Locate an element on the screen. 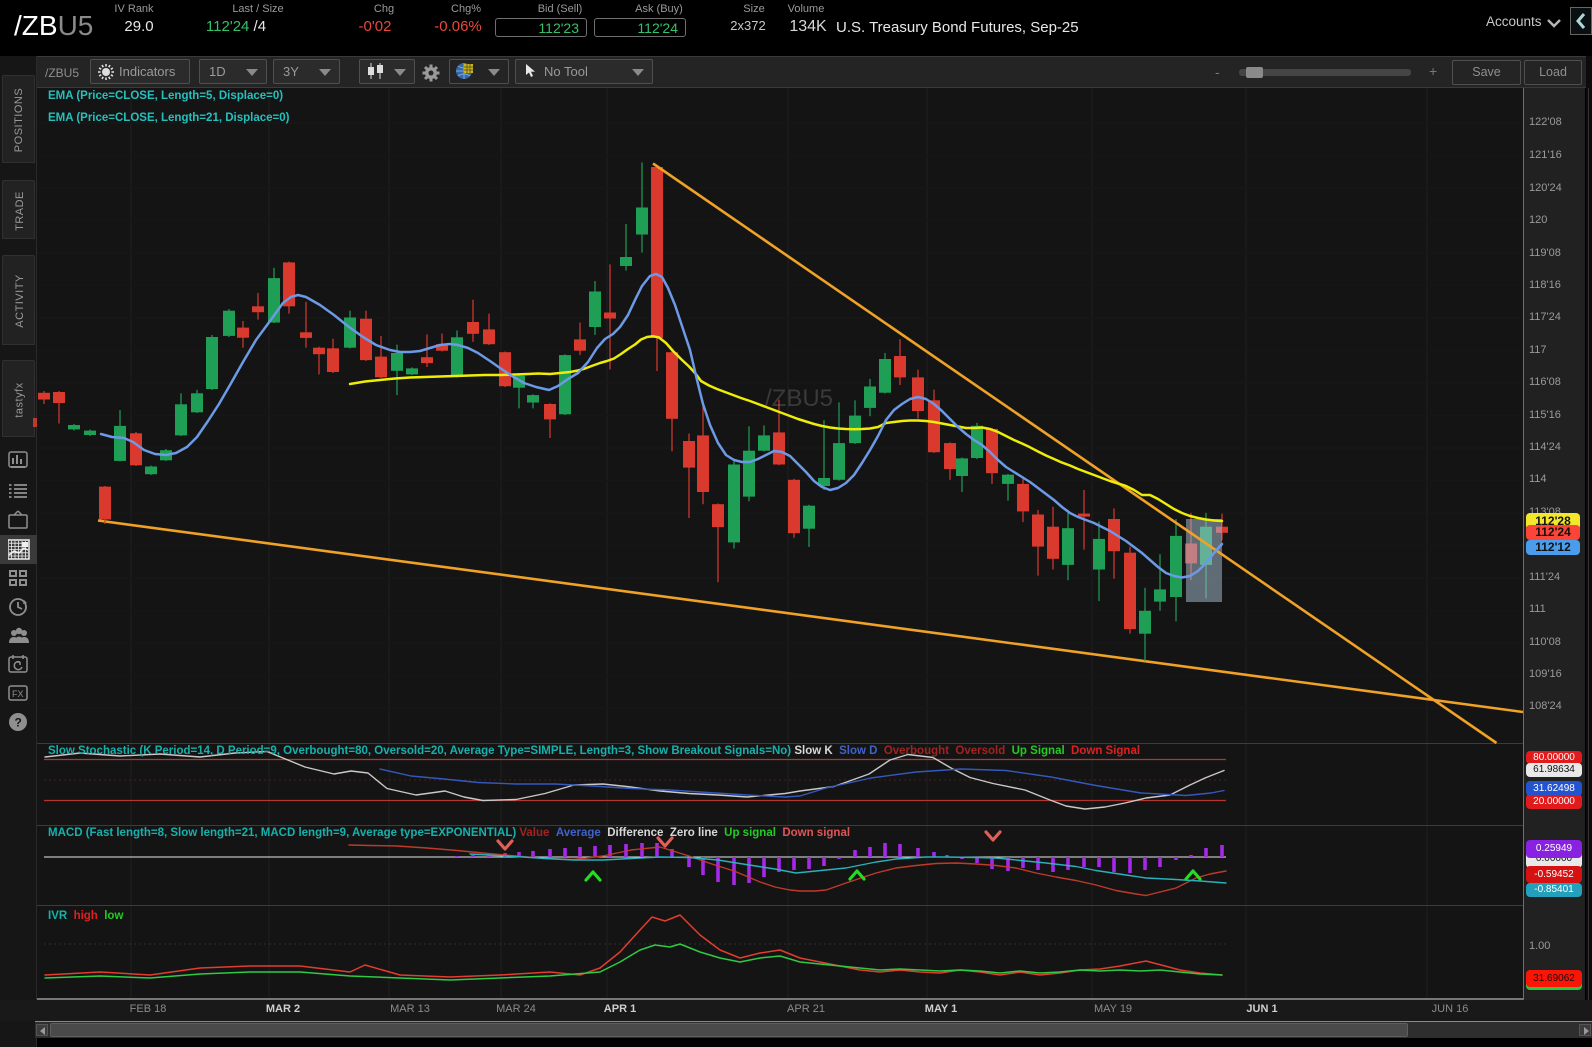  svg-text: FX is located at coordinates (18, 694).